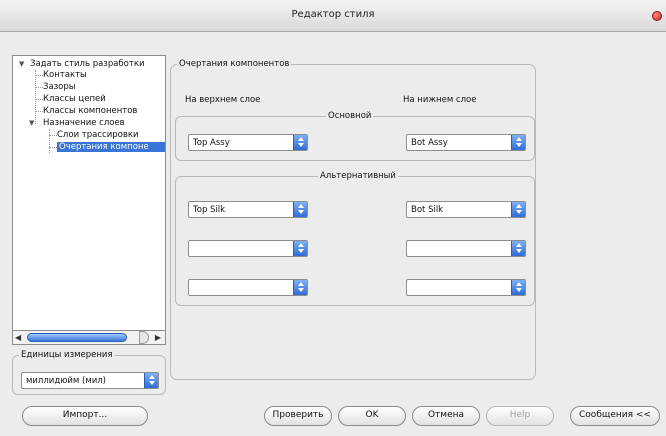  What do you see at coordinates (90, 111) in the screenshot?
I see `tree-item-component-classes: Классы компонентов` at bounding box center [90, 111].